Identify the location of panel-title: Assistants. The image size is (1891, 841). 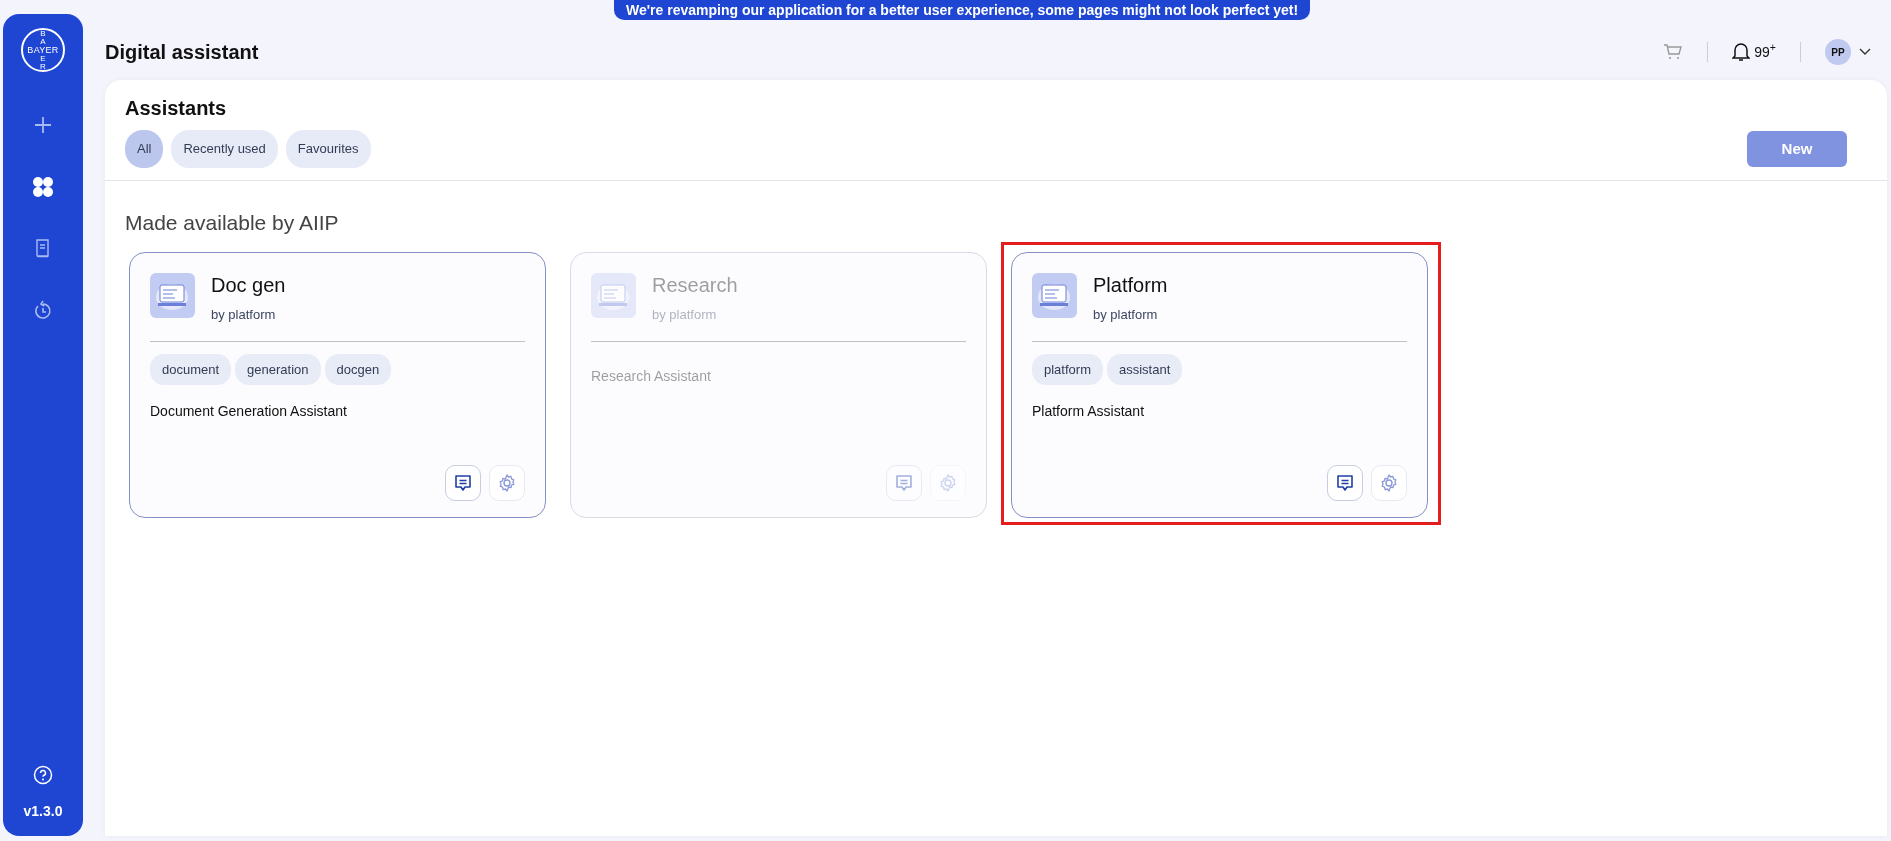
(176, 108).